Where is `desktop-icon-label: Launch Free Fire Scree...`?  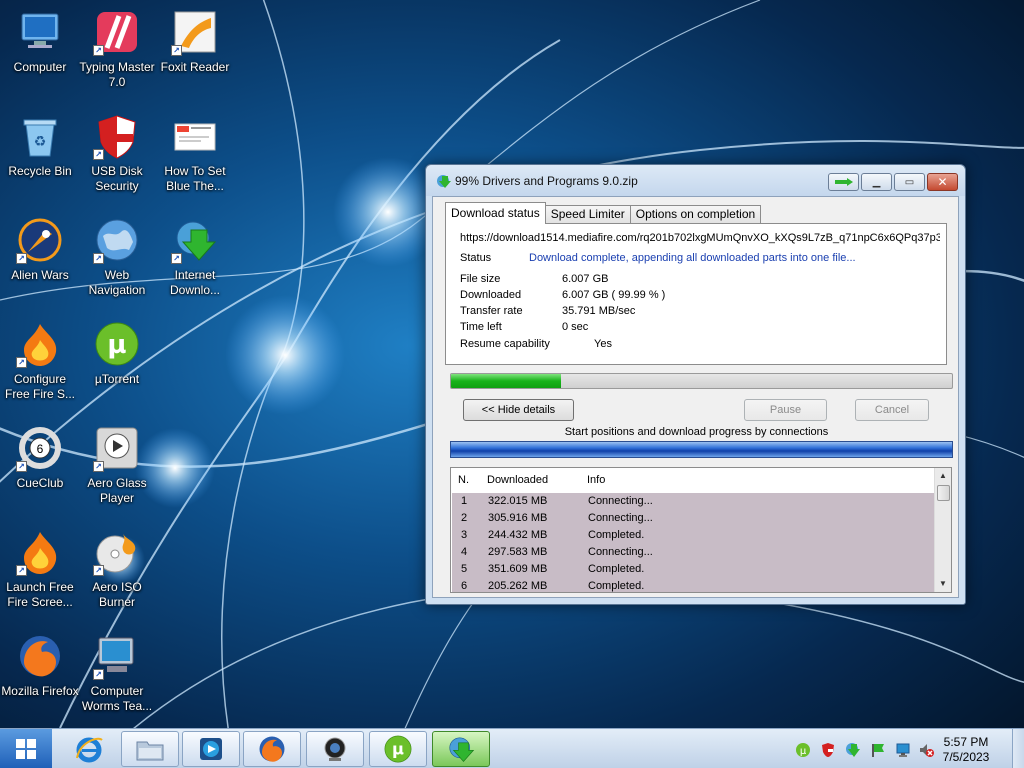 desktop-icon-label: Launch Free Fire Scree... is located at coordinates (40, 594).